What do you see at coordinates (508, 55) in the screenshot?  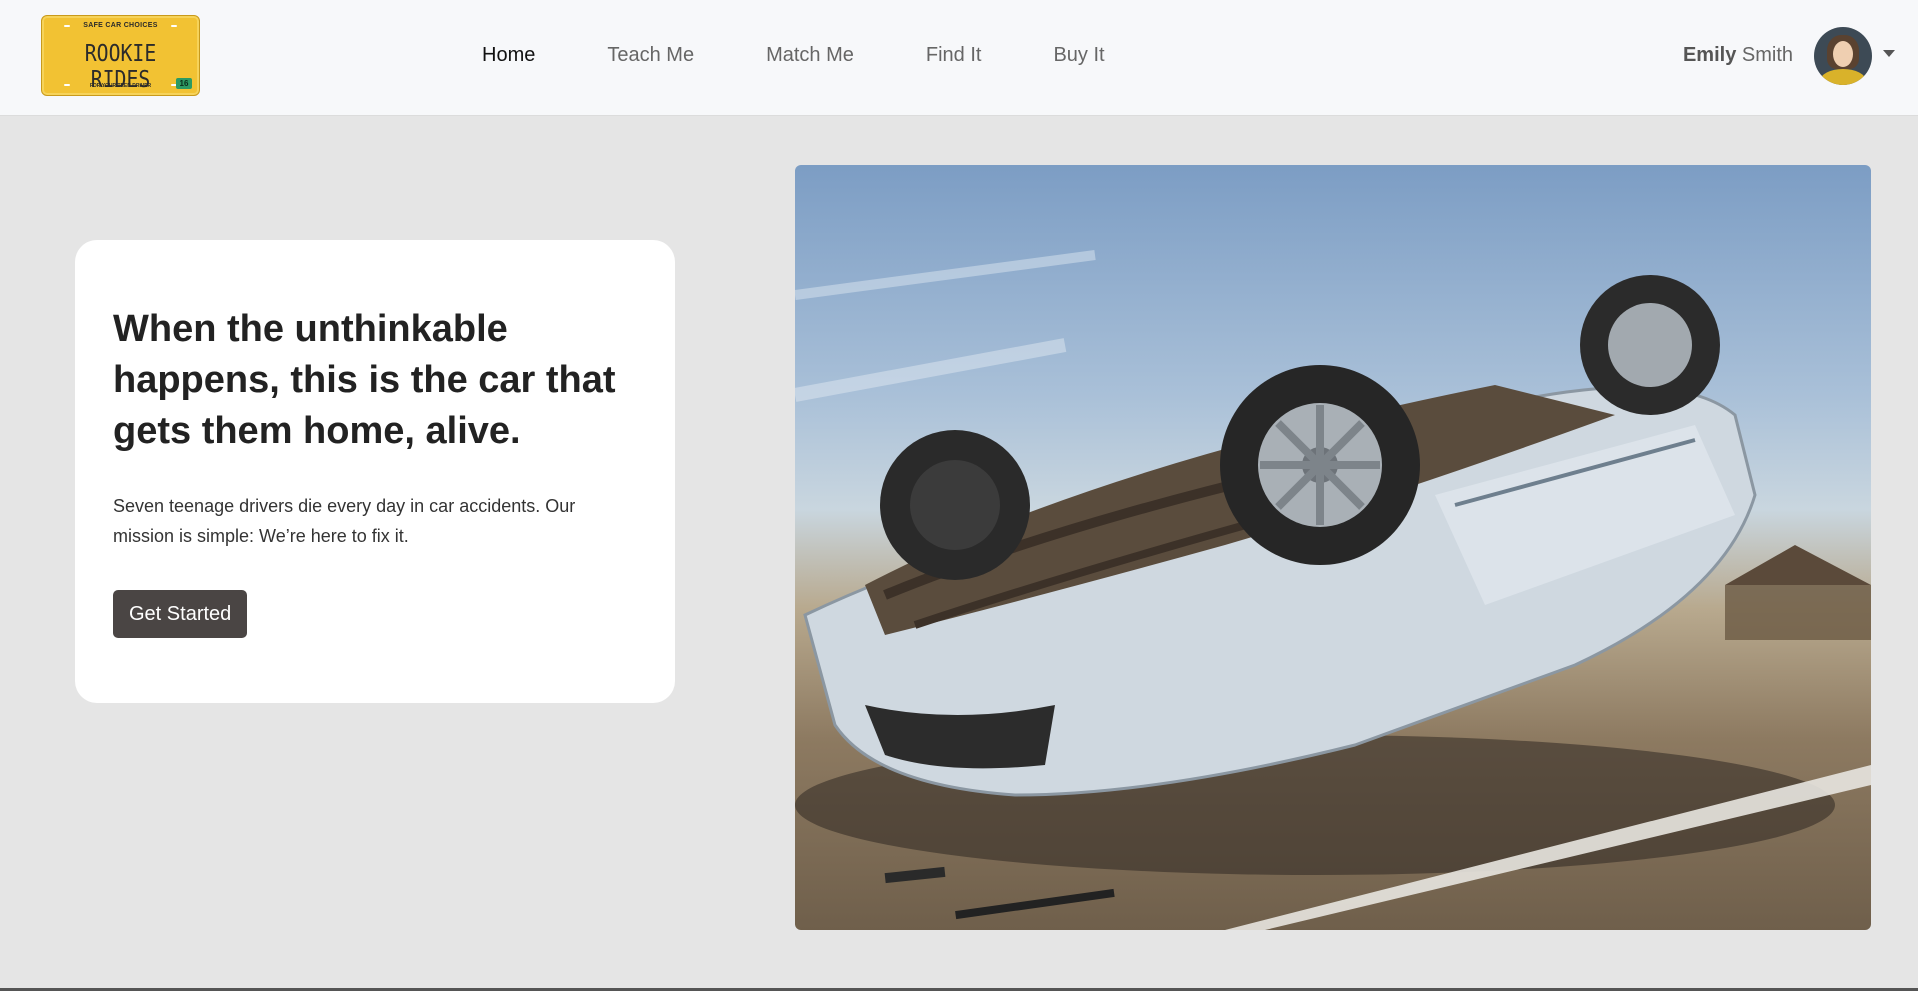 I see `nav-home: Home` at bounding box center [508, 55].